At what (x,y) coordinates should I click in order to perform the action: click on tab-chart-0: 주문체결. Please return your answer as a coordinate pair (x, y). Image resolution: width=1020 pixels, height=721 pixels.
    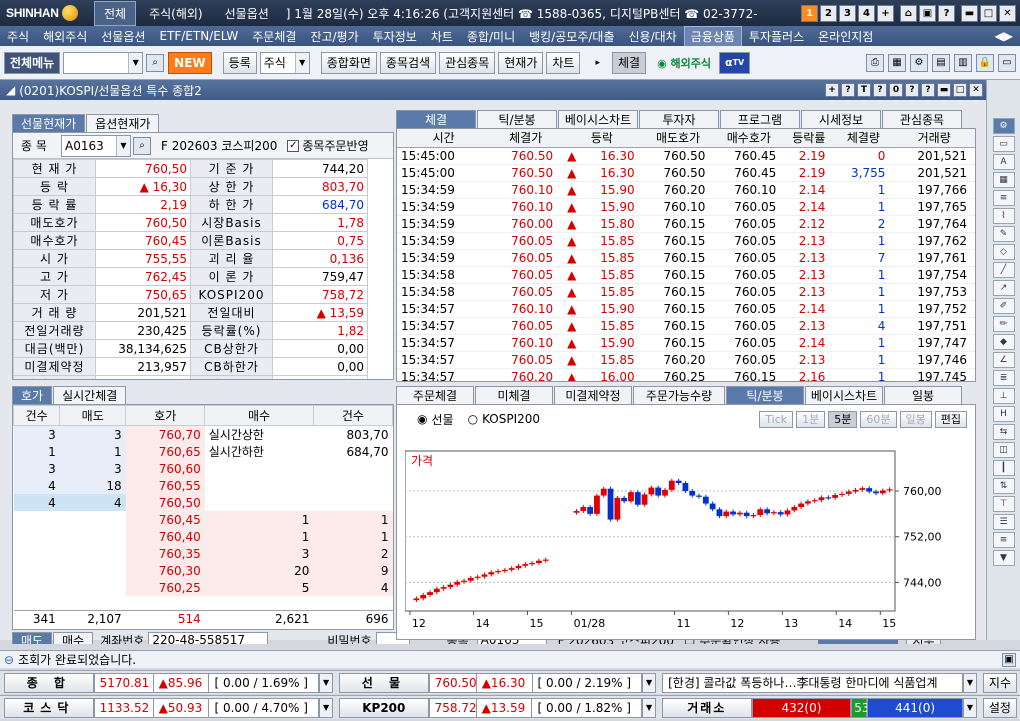
    Looking at the image, I should click on (435, 395).